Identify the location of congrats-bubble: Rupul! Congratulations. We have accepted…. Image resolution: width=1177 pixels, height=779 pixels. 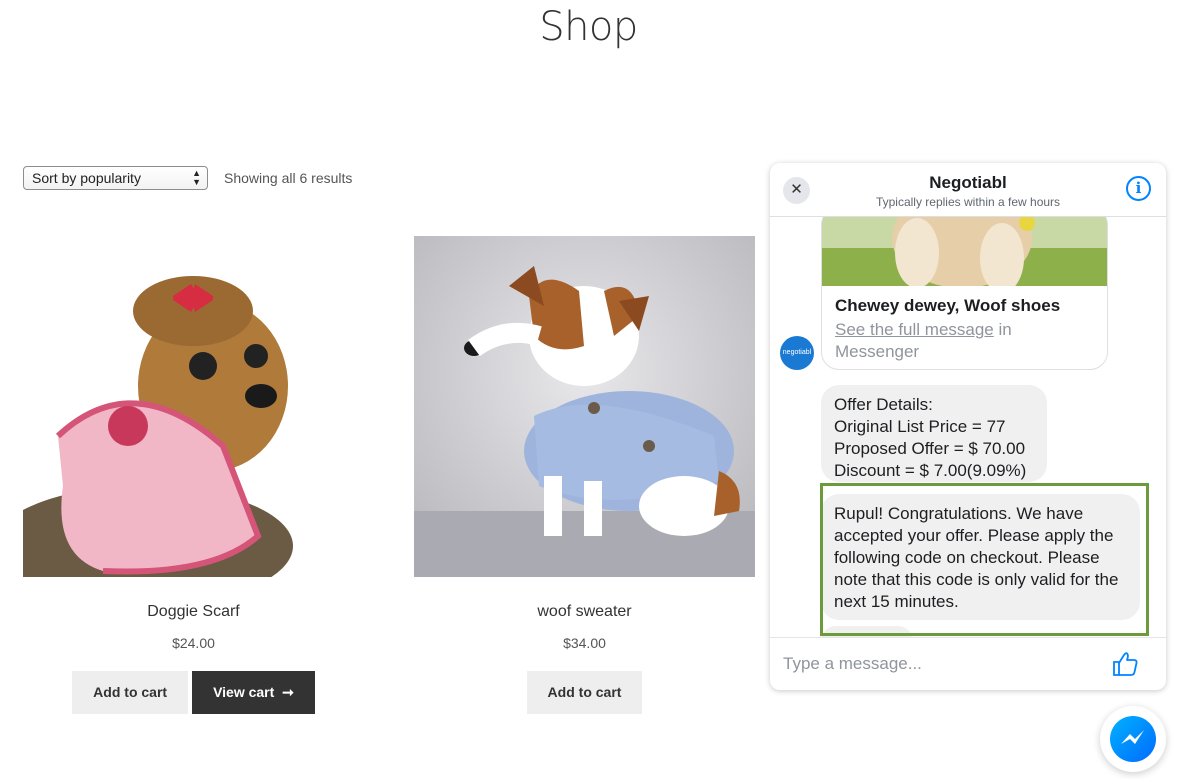
(980, 557).